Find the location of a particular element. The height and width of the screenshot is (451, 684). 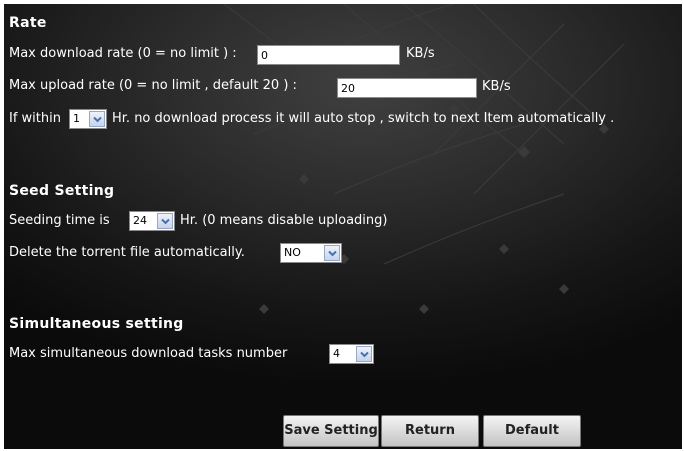

seed-heading: Seed Setting is located at coordinates (62, 191).